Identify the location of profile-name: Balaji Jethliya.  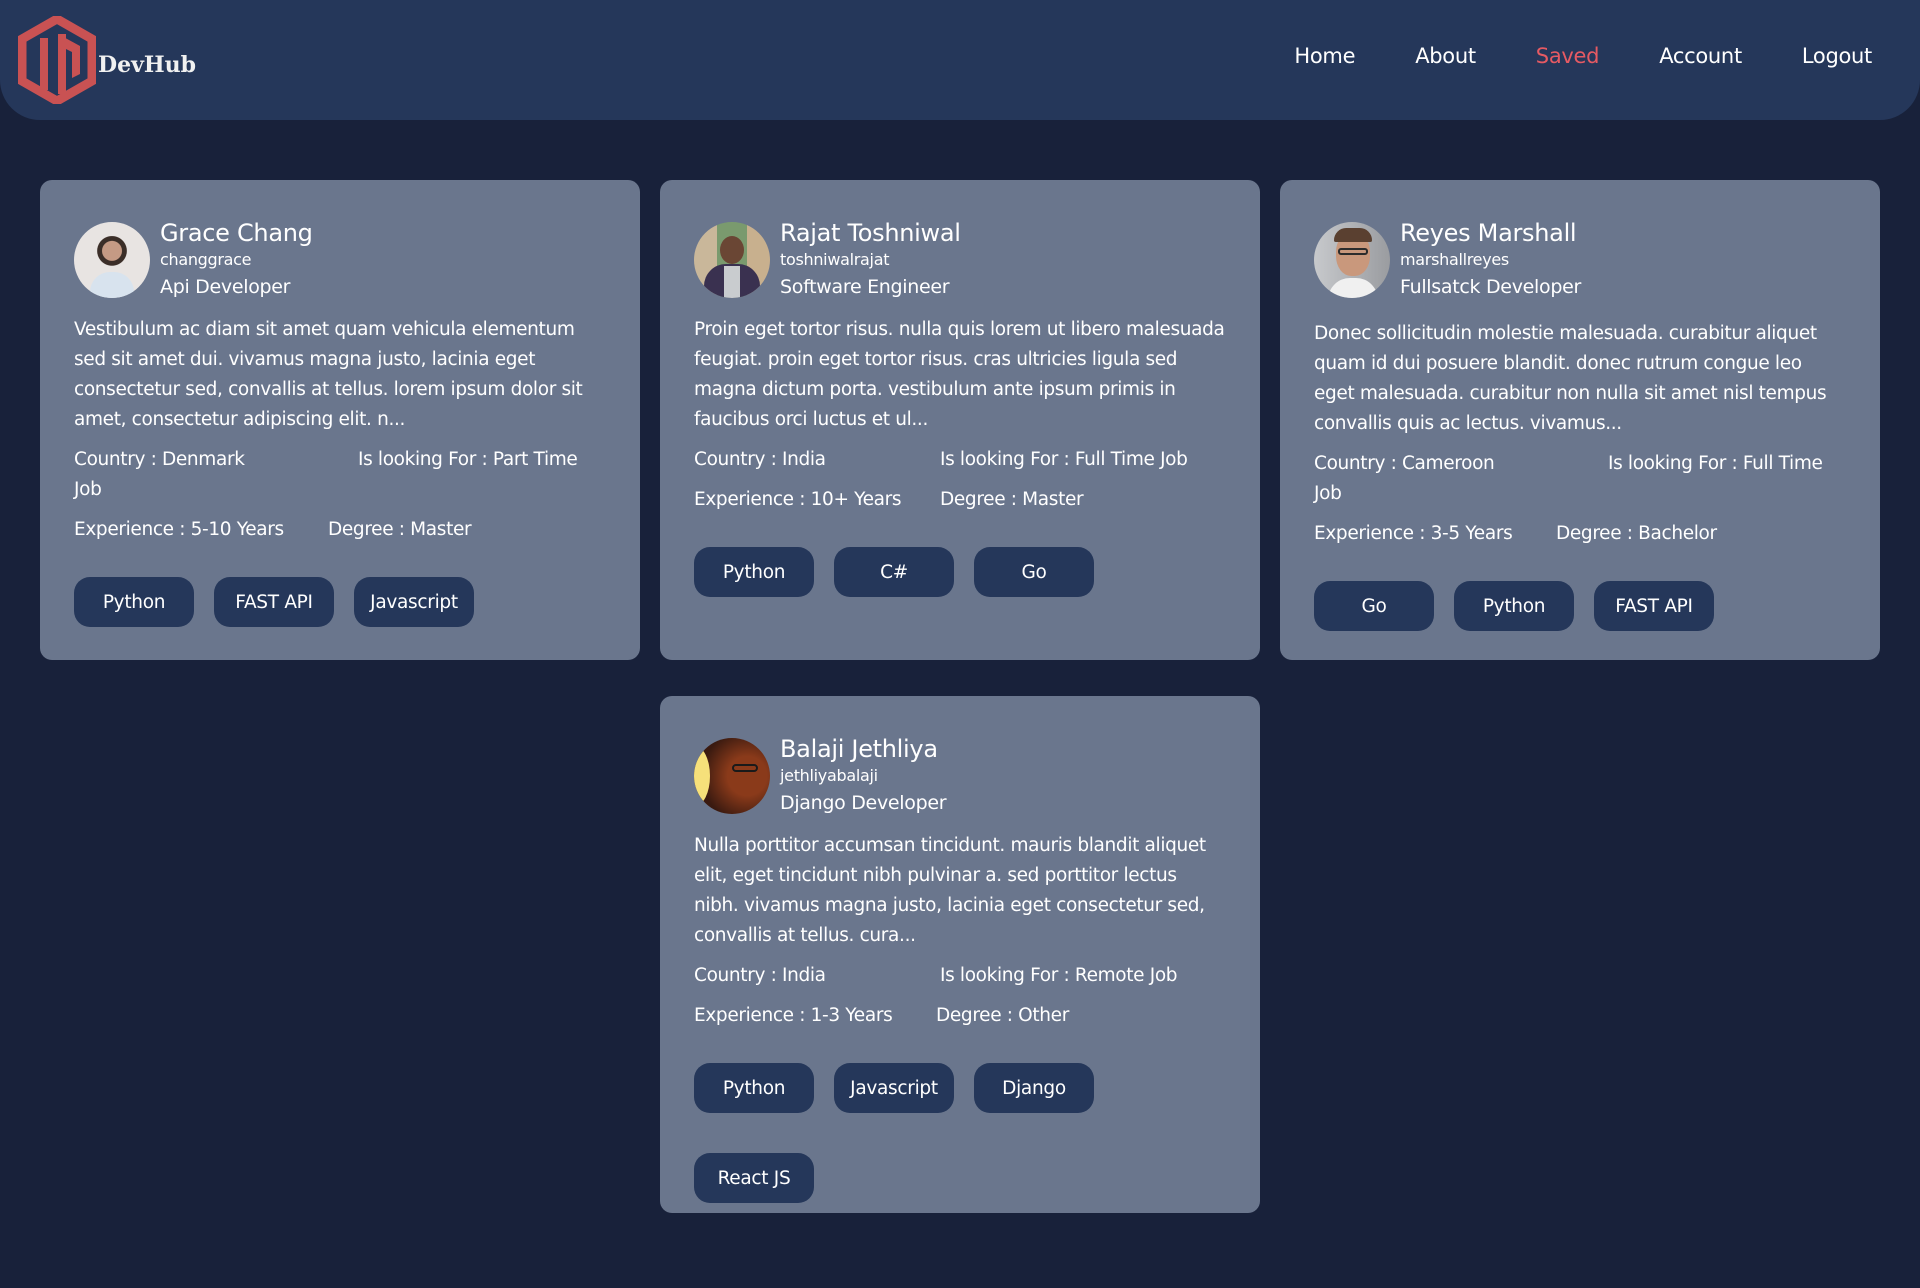
(863, 749).